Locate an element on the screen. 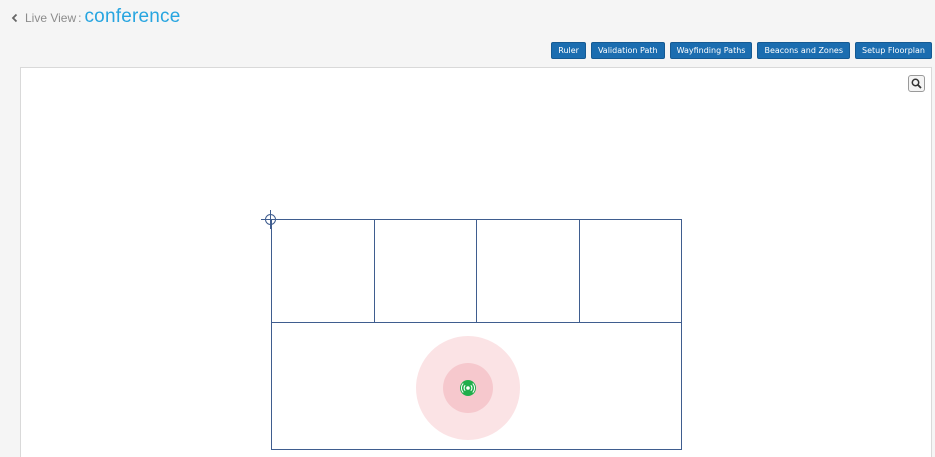 The width and height of the screenshot is (935, 457). page-title: conference is located at coordinates (132, 16).